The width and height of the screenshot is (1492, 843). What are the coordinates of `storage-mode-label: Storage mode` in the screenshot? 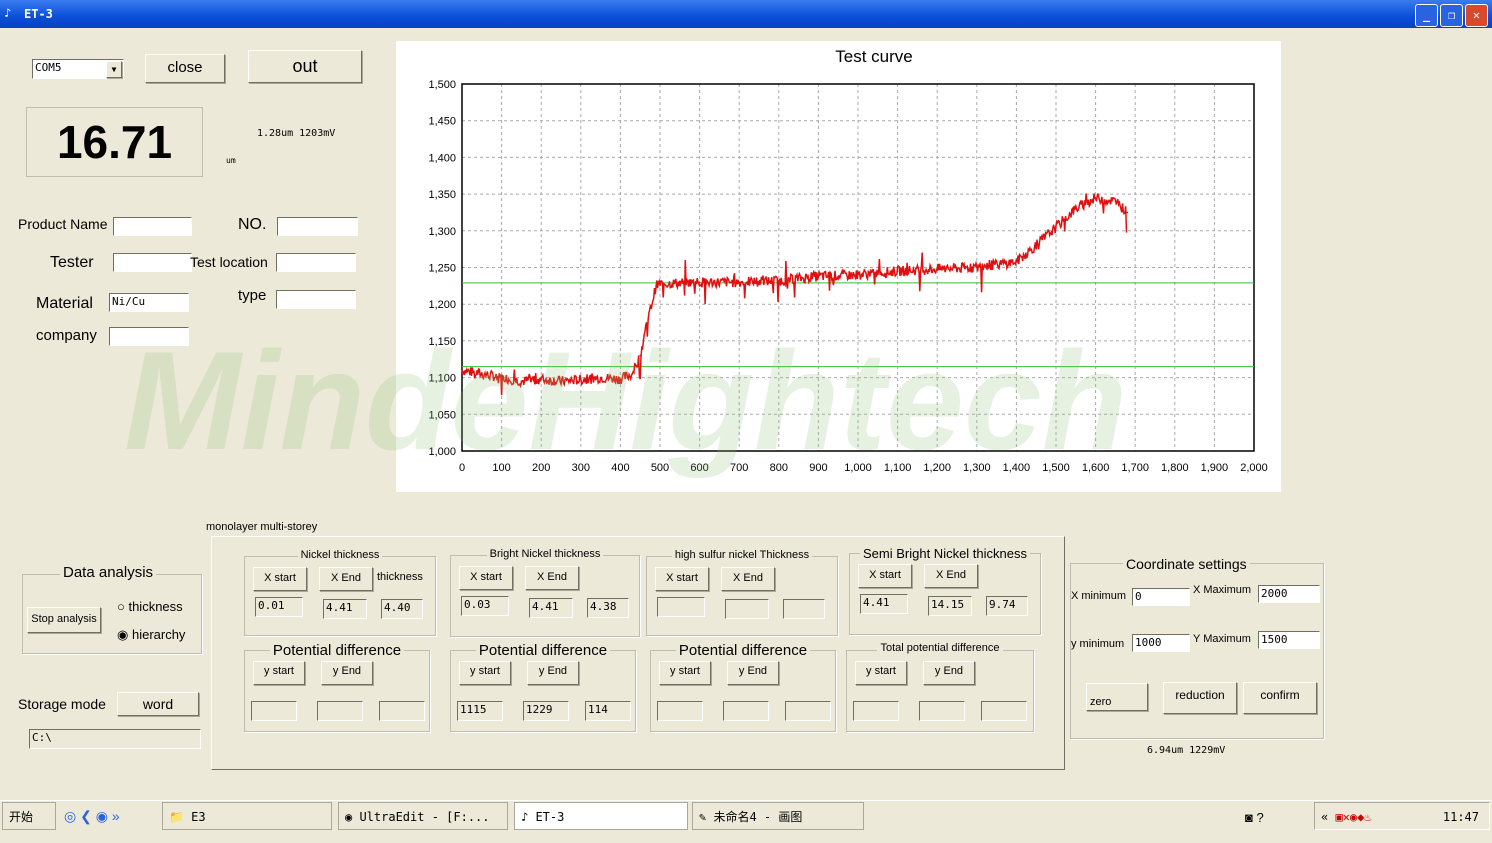 It's located at (62, 704).